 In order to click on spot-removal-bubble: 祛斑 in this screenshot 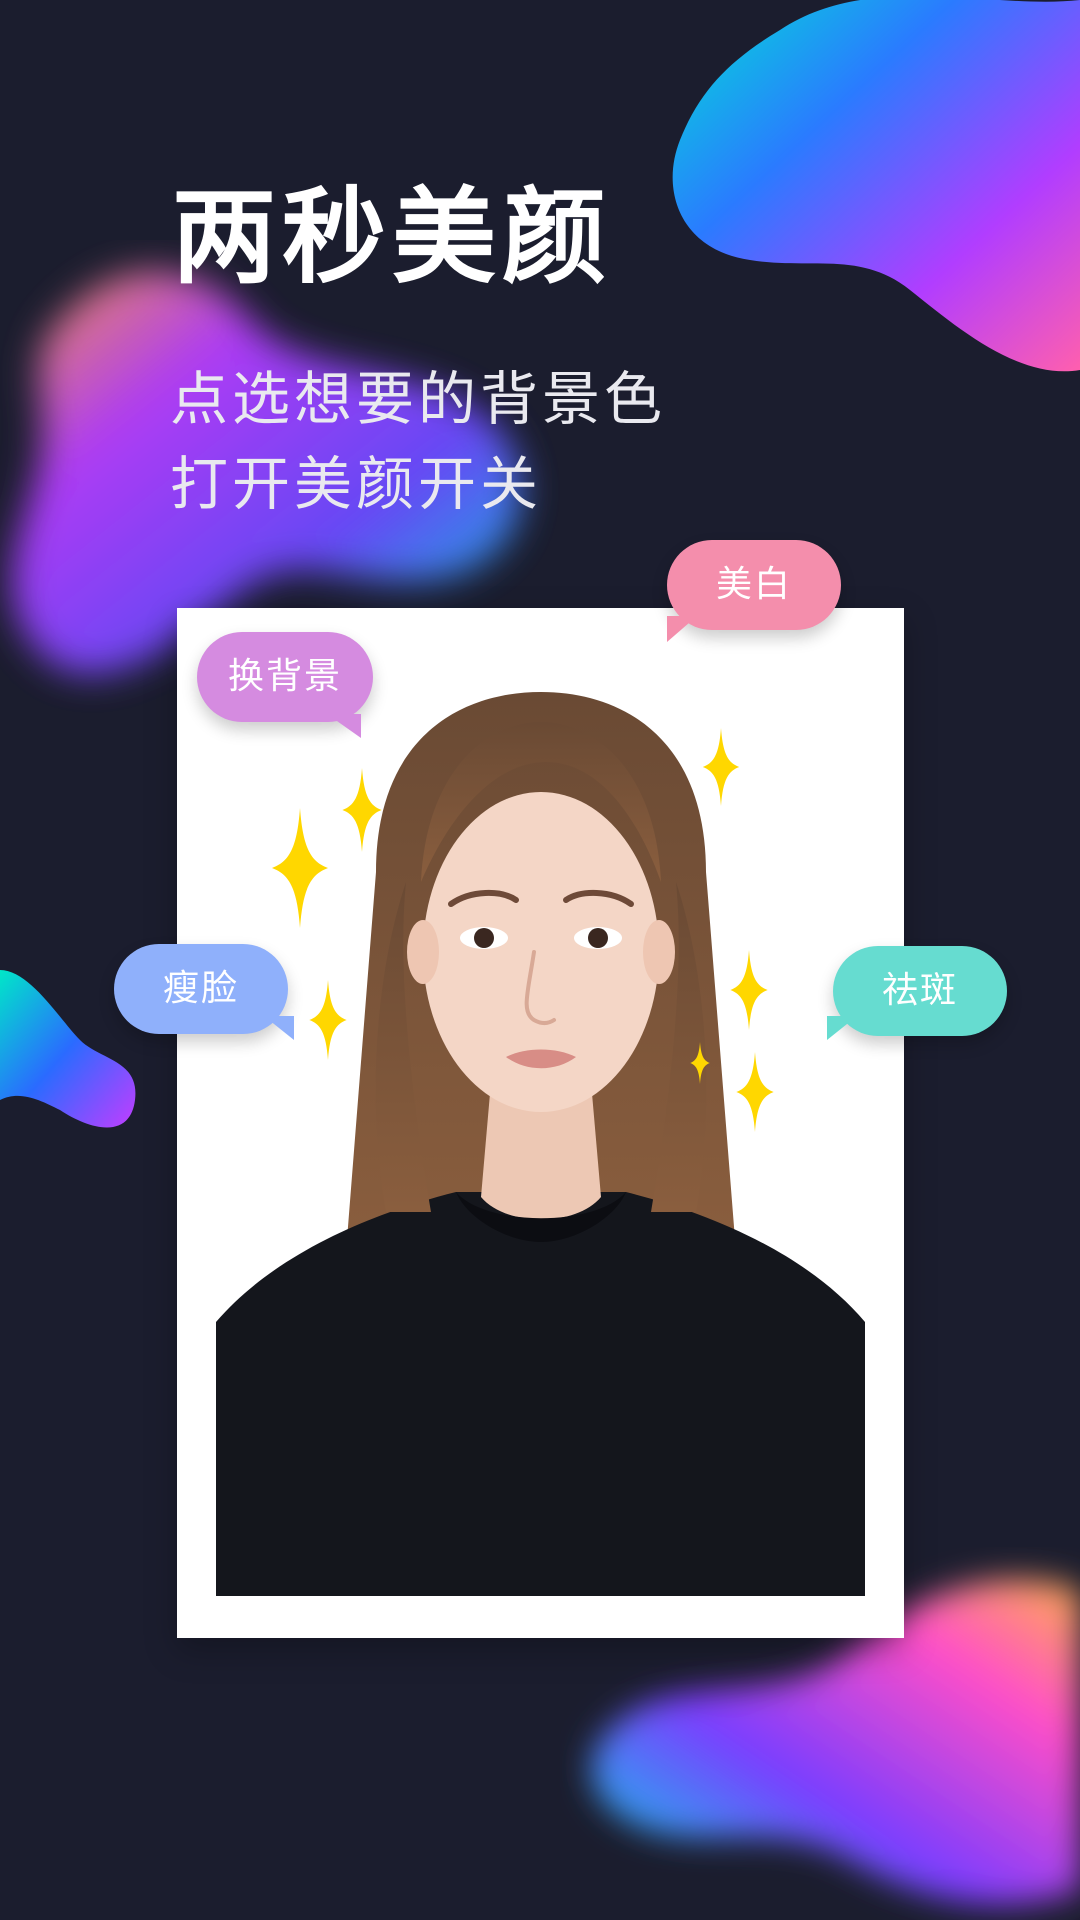, I will do `click(917, 993)`.